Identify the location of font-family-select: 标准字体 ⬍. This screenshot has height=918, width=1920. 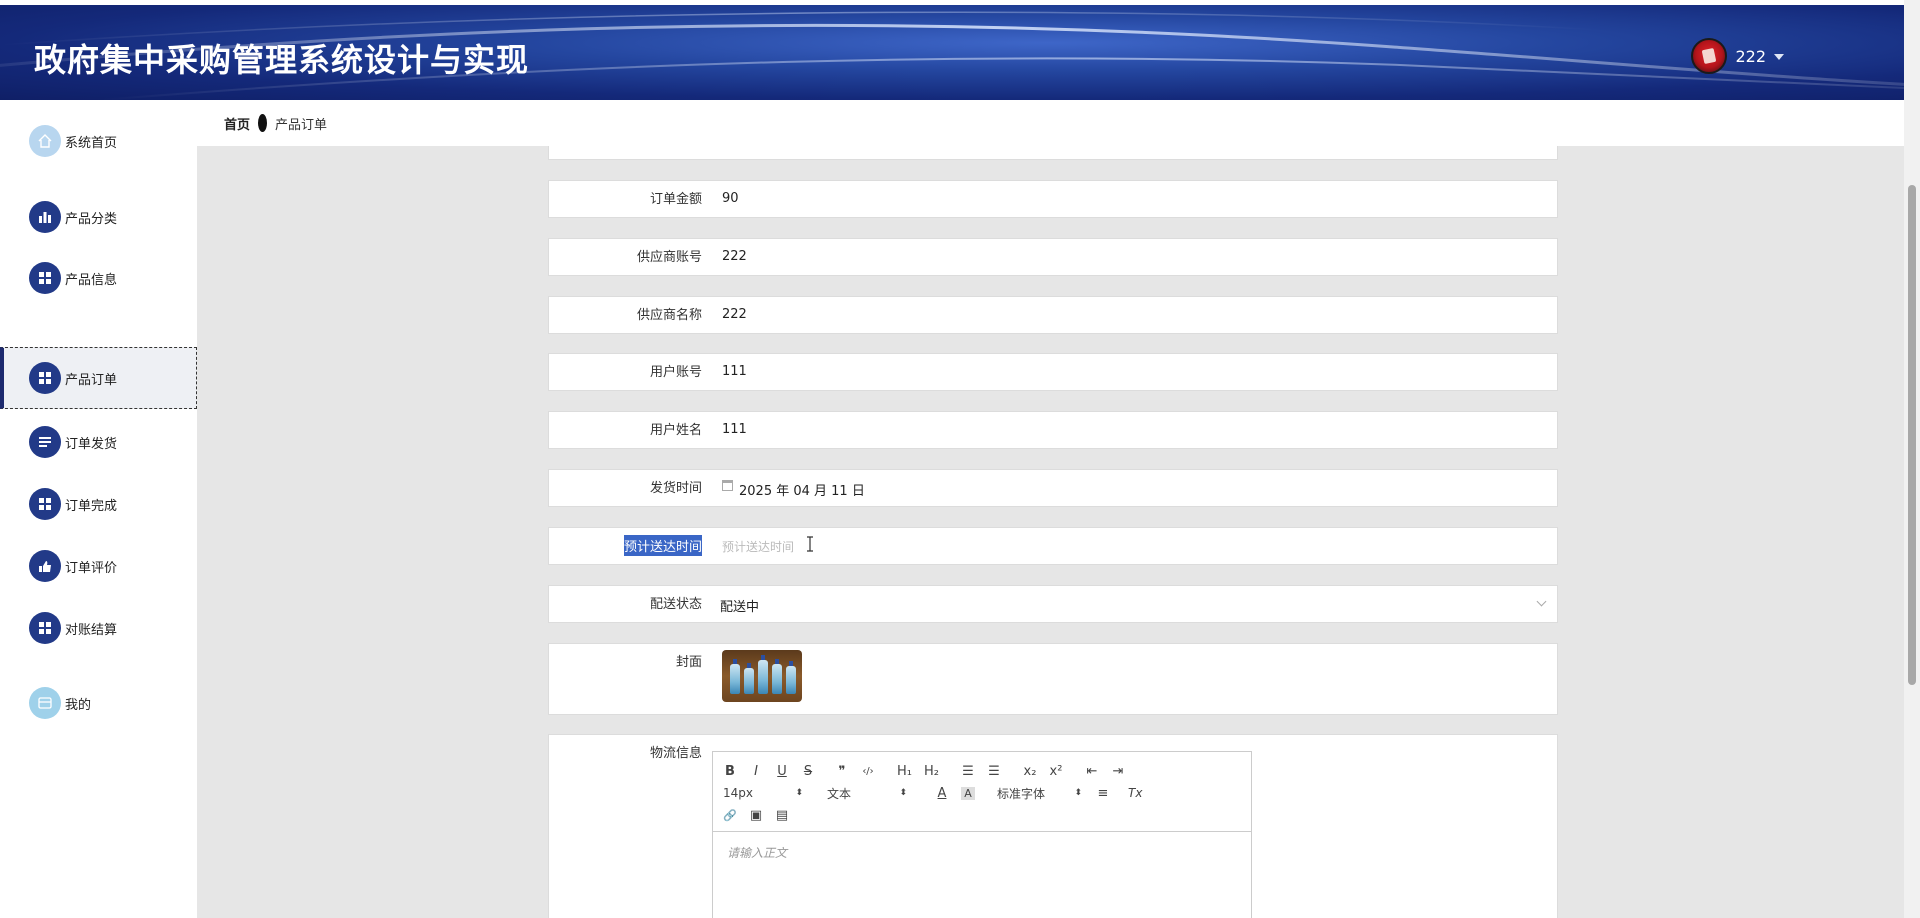
(1039, 793).